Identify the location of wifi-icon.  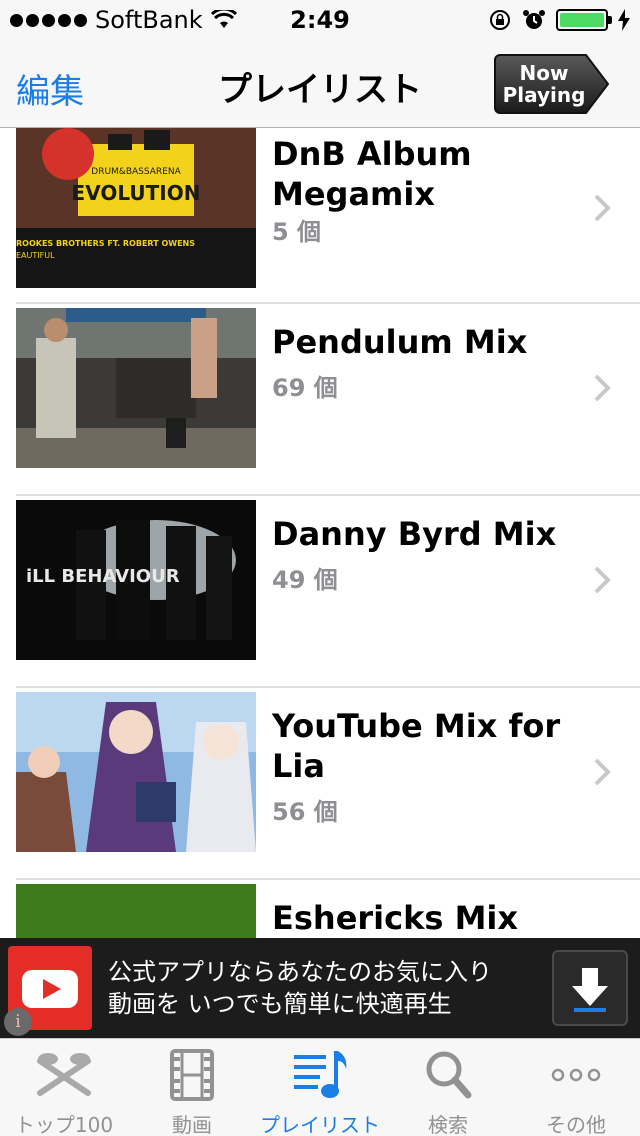
(223, 19).